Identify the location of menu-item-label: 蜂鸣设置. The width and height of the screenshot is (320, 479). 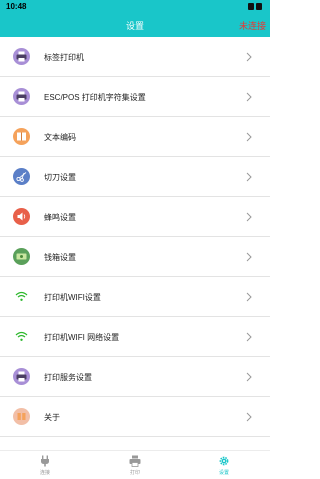
(60, 217).